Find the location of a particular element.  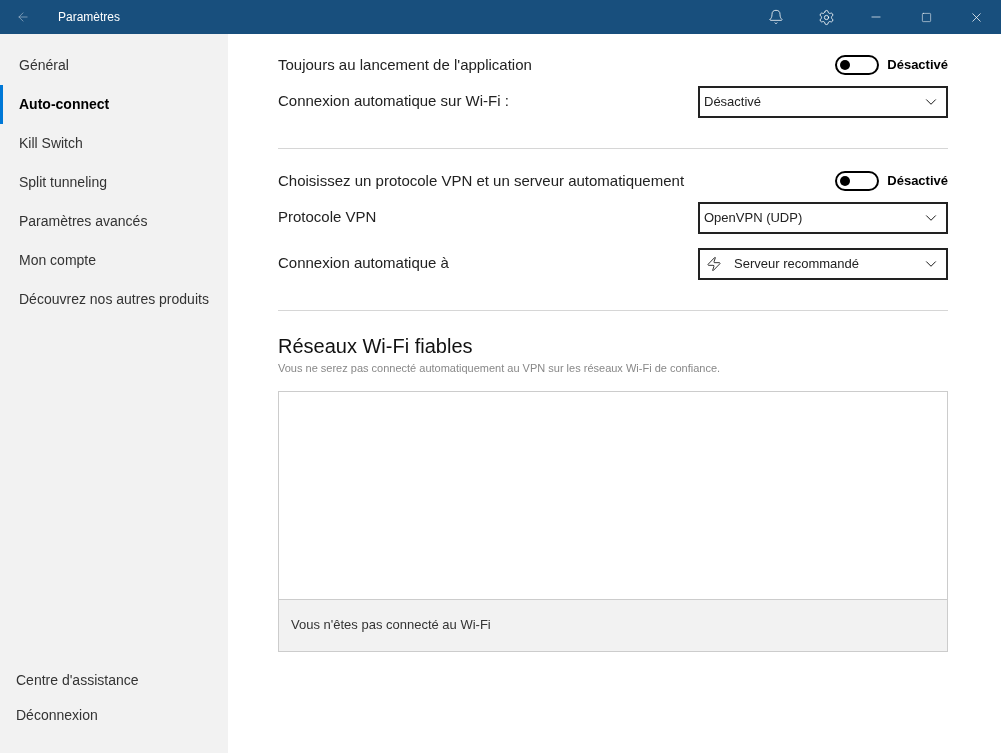

setting-label: Toujours au lancement de l'application is located at coordinates (405, 64).